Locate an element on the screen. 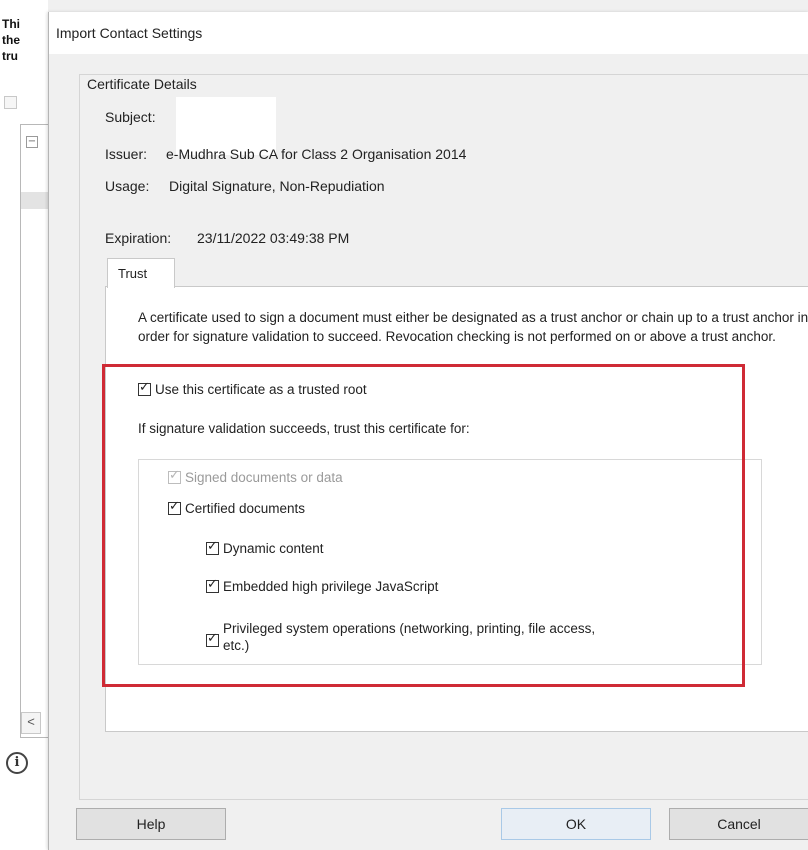 The height and width of the screenshot is (850, 808). background-window: Thi the tru − < i is located at coordinates (24, 425).